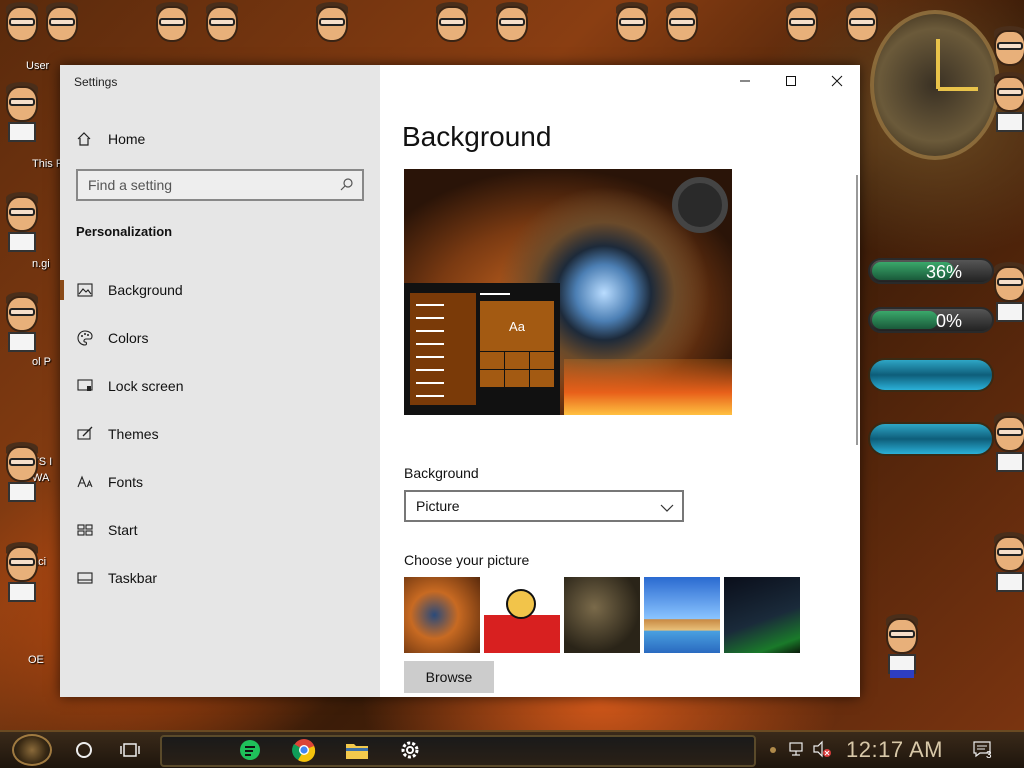 Image resolution: width=1024 pixels, height=768 pixels. What do you see at coordinates (512, 749) in the screenshot?
I see `taskbar: 12:17 AM 3` at bounding box center [512, 749].